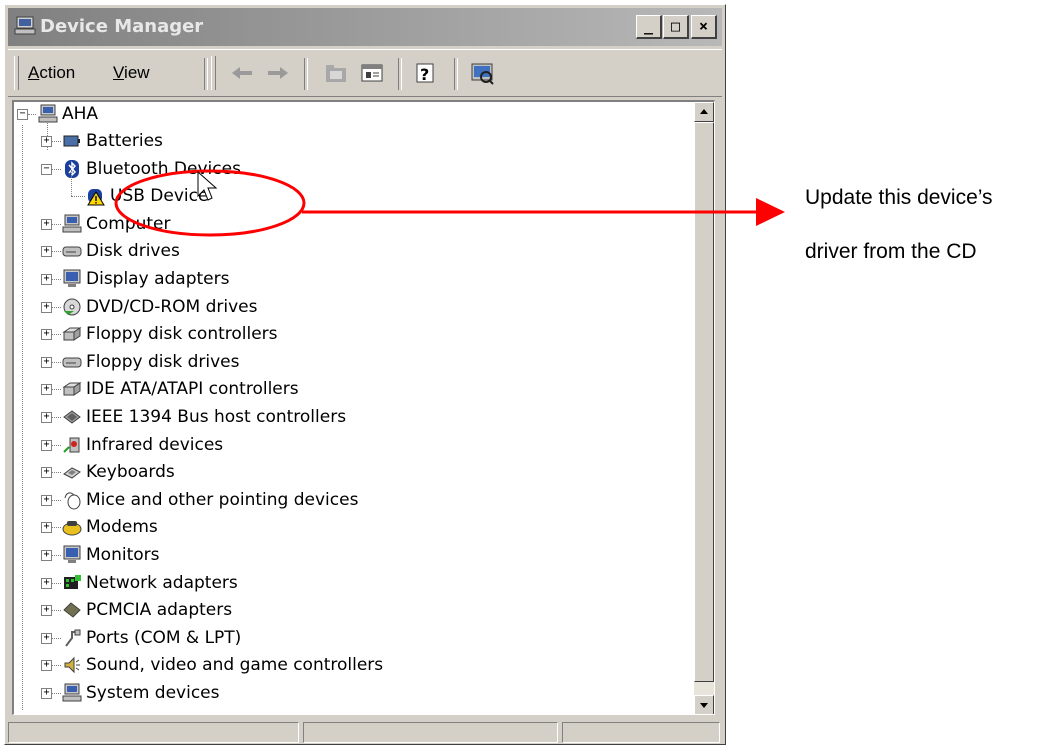 This screenshot has height=749, width=1045. I want to click on annotation-overlay, so click(449, 203).